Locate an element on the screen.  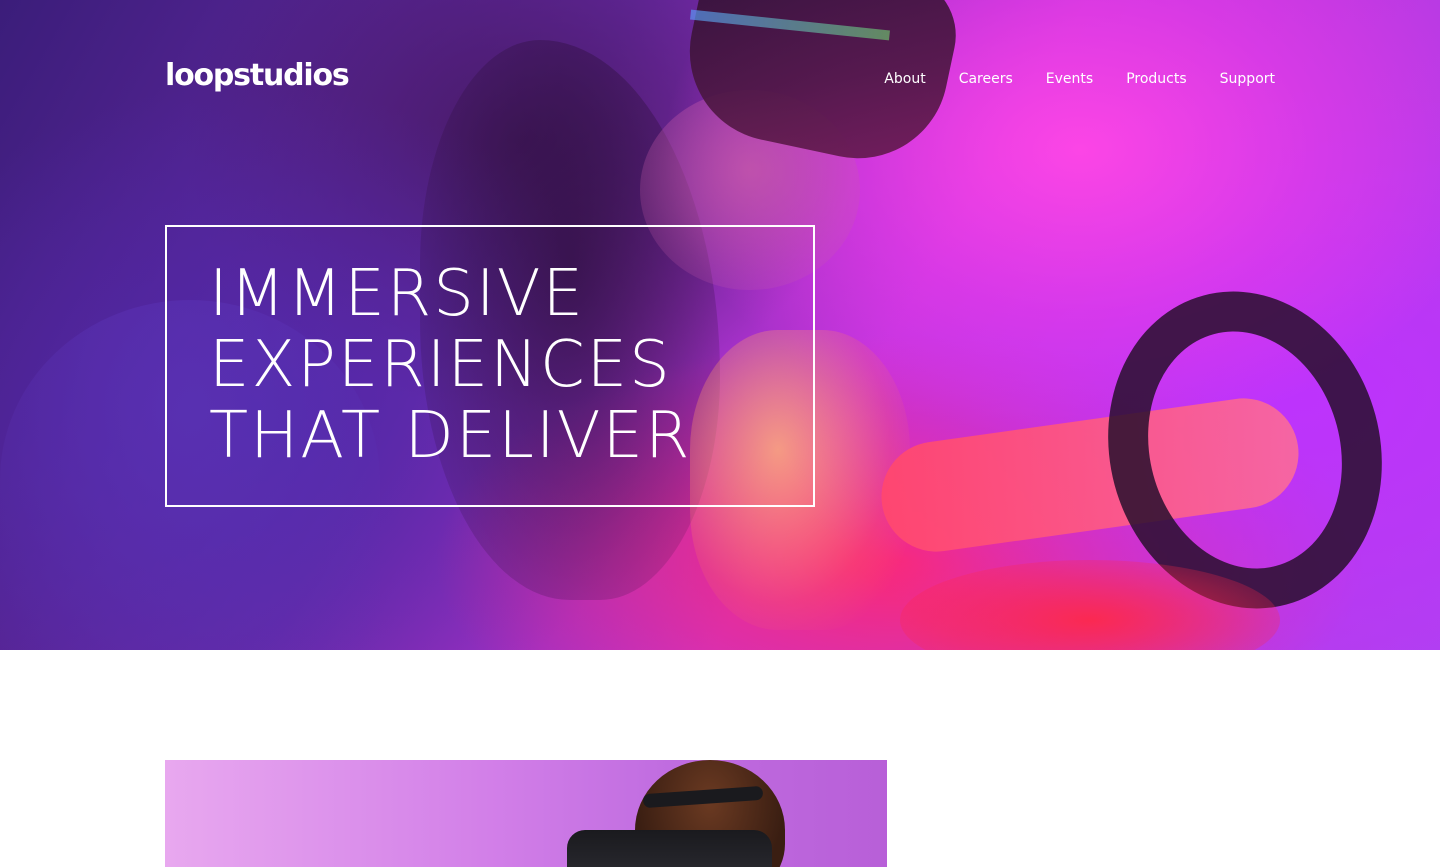
nav-item-careers: Careers is located at coordinates (986, 79).